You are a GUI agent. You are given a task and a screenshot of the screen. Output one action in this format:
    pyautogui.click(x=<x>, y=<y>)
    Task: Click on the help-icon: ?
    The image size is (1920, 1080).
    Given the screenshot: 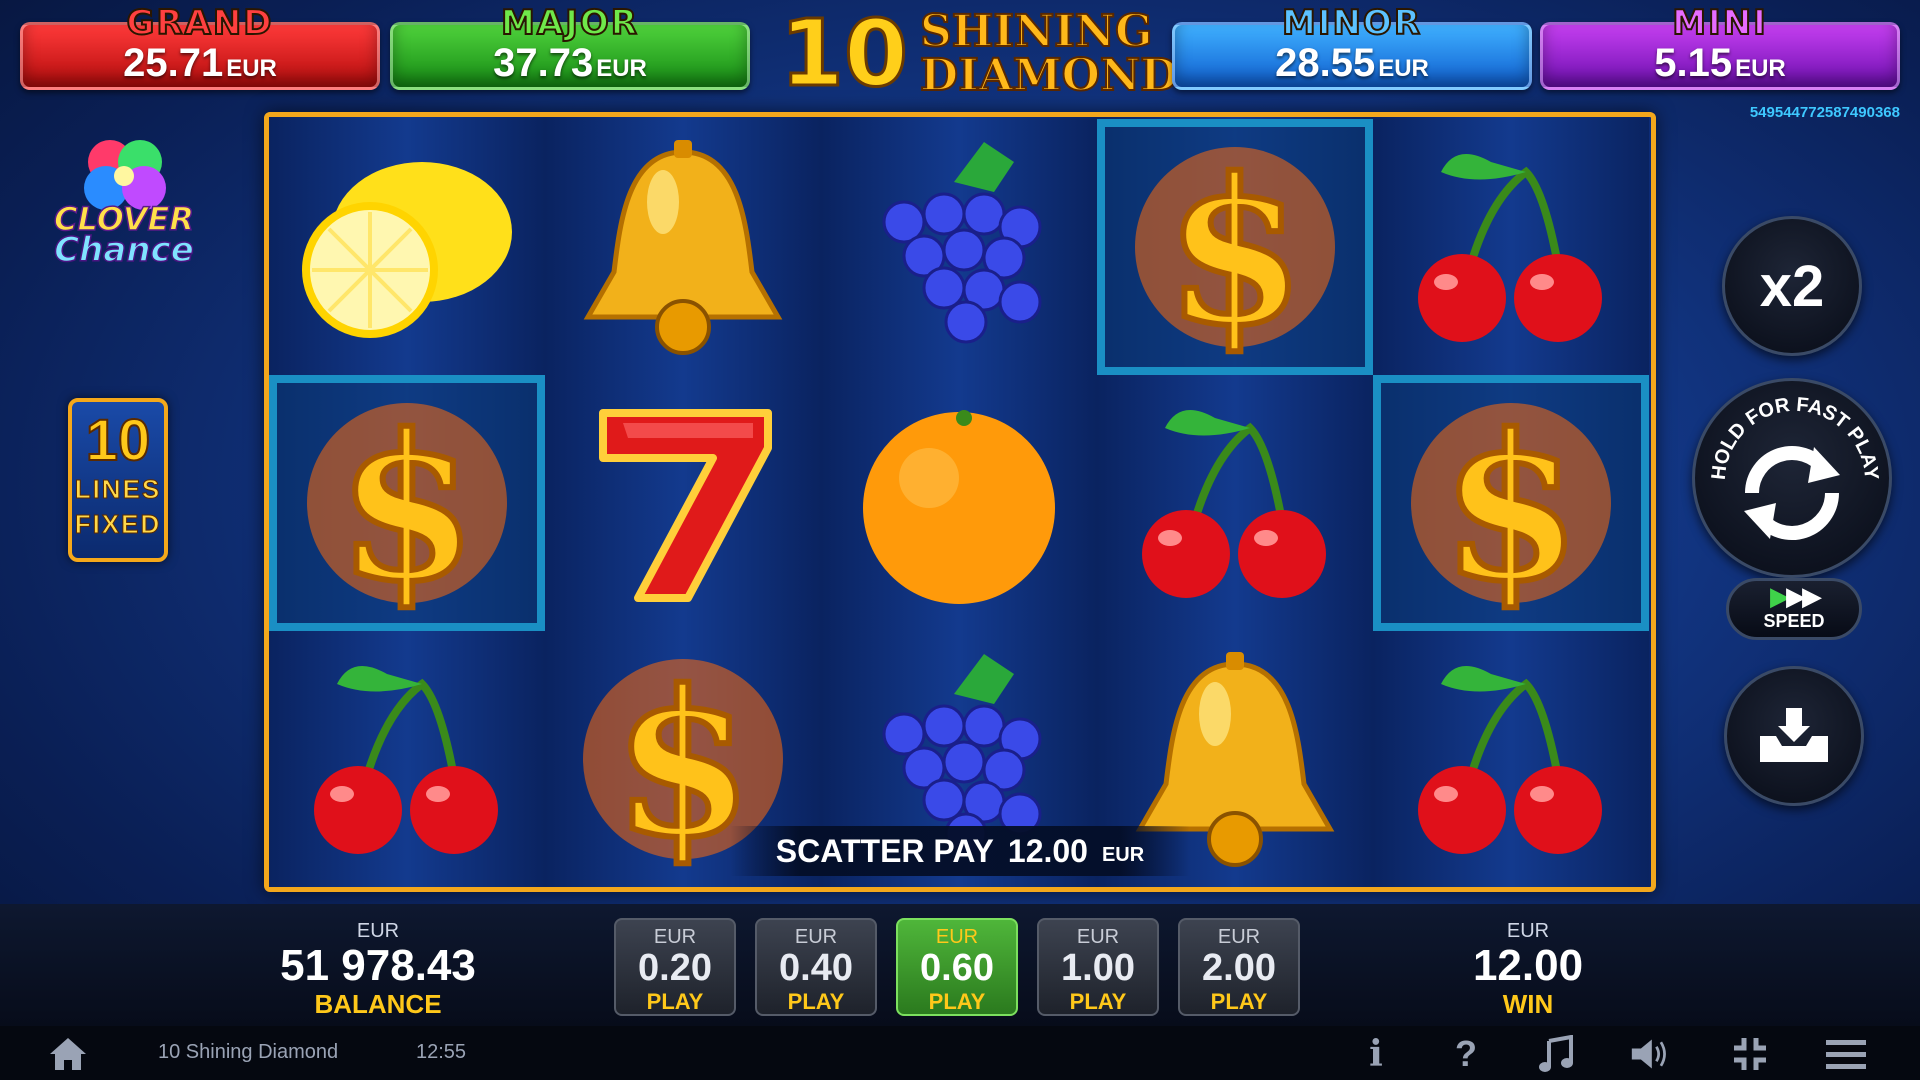 What is the action you would take?
    pyautogui.click(x=1466, y=1053)
    